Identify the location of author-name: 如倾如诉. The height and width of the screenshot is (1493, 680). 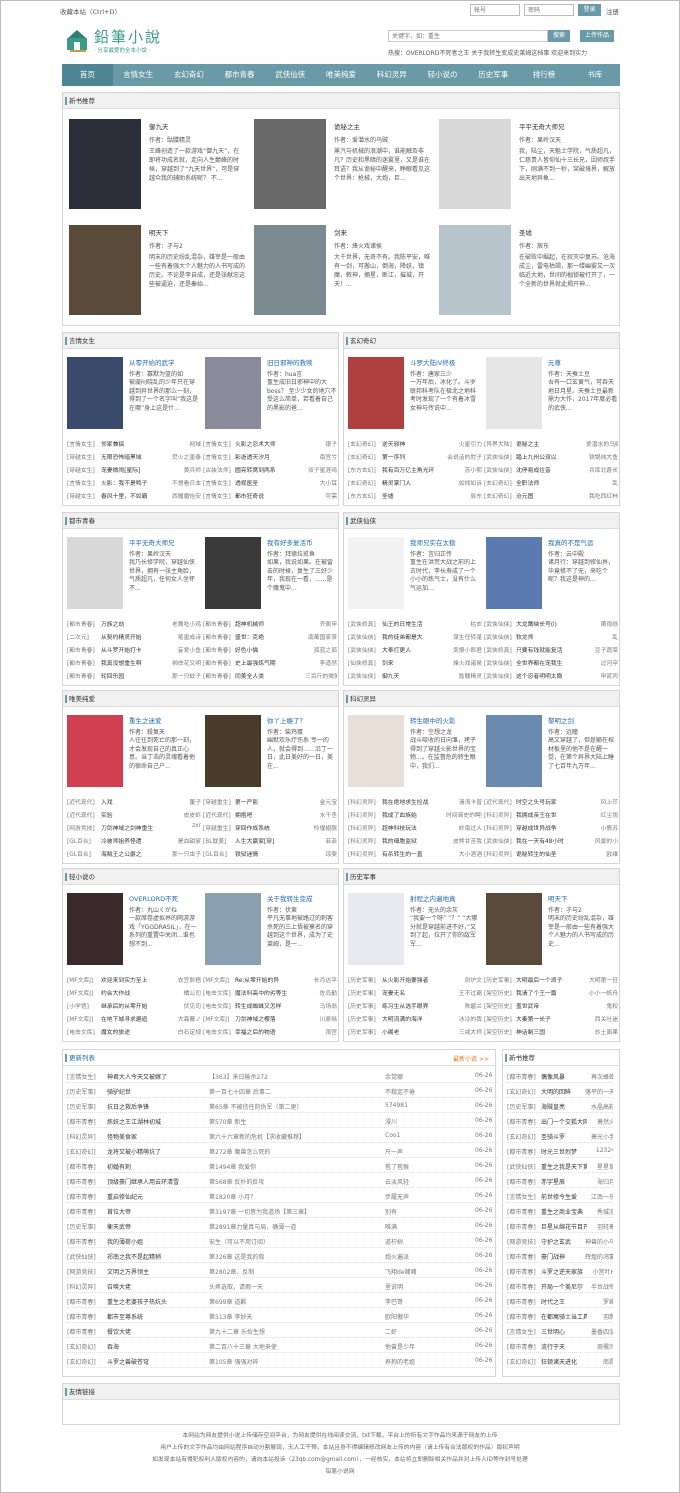
(464, 482).